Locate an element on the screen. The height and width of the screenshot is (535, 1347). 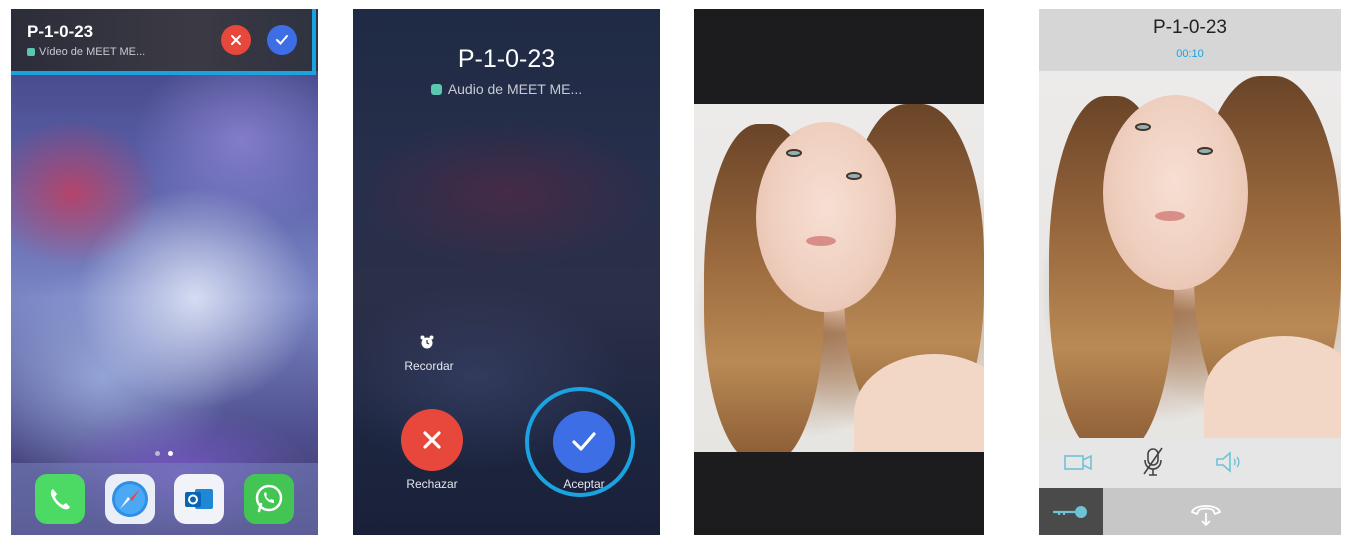
whatsapp-app is located at coordinates (269, 499).